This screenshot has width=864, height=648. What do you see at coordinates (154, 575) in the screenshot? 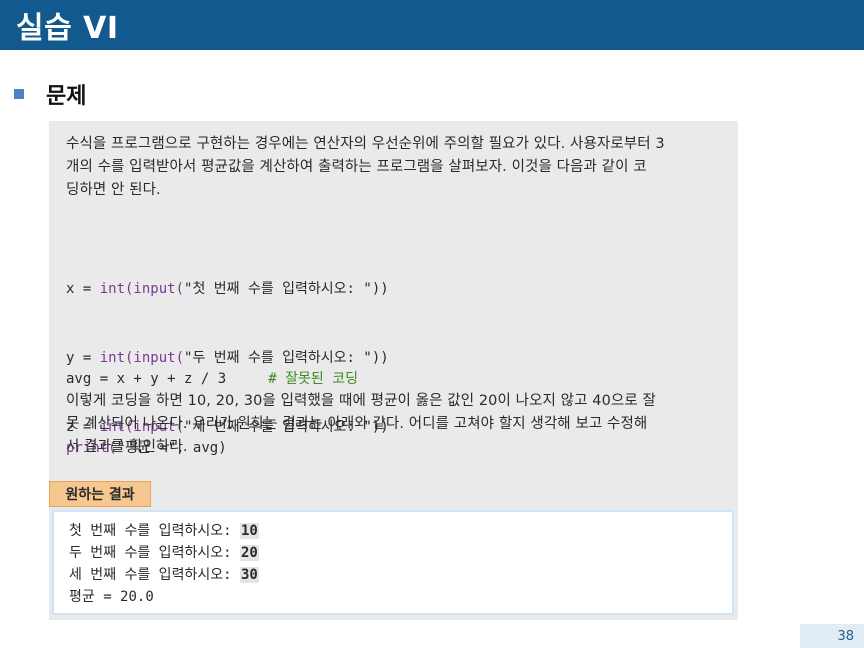
I see `result-prompt: 세 번째 수를 입력하시오:` at bounding box center [154, 575].